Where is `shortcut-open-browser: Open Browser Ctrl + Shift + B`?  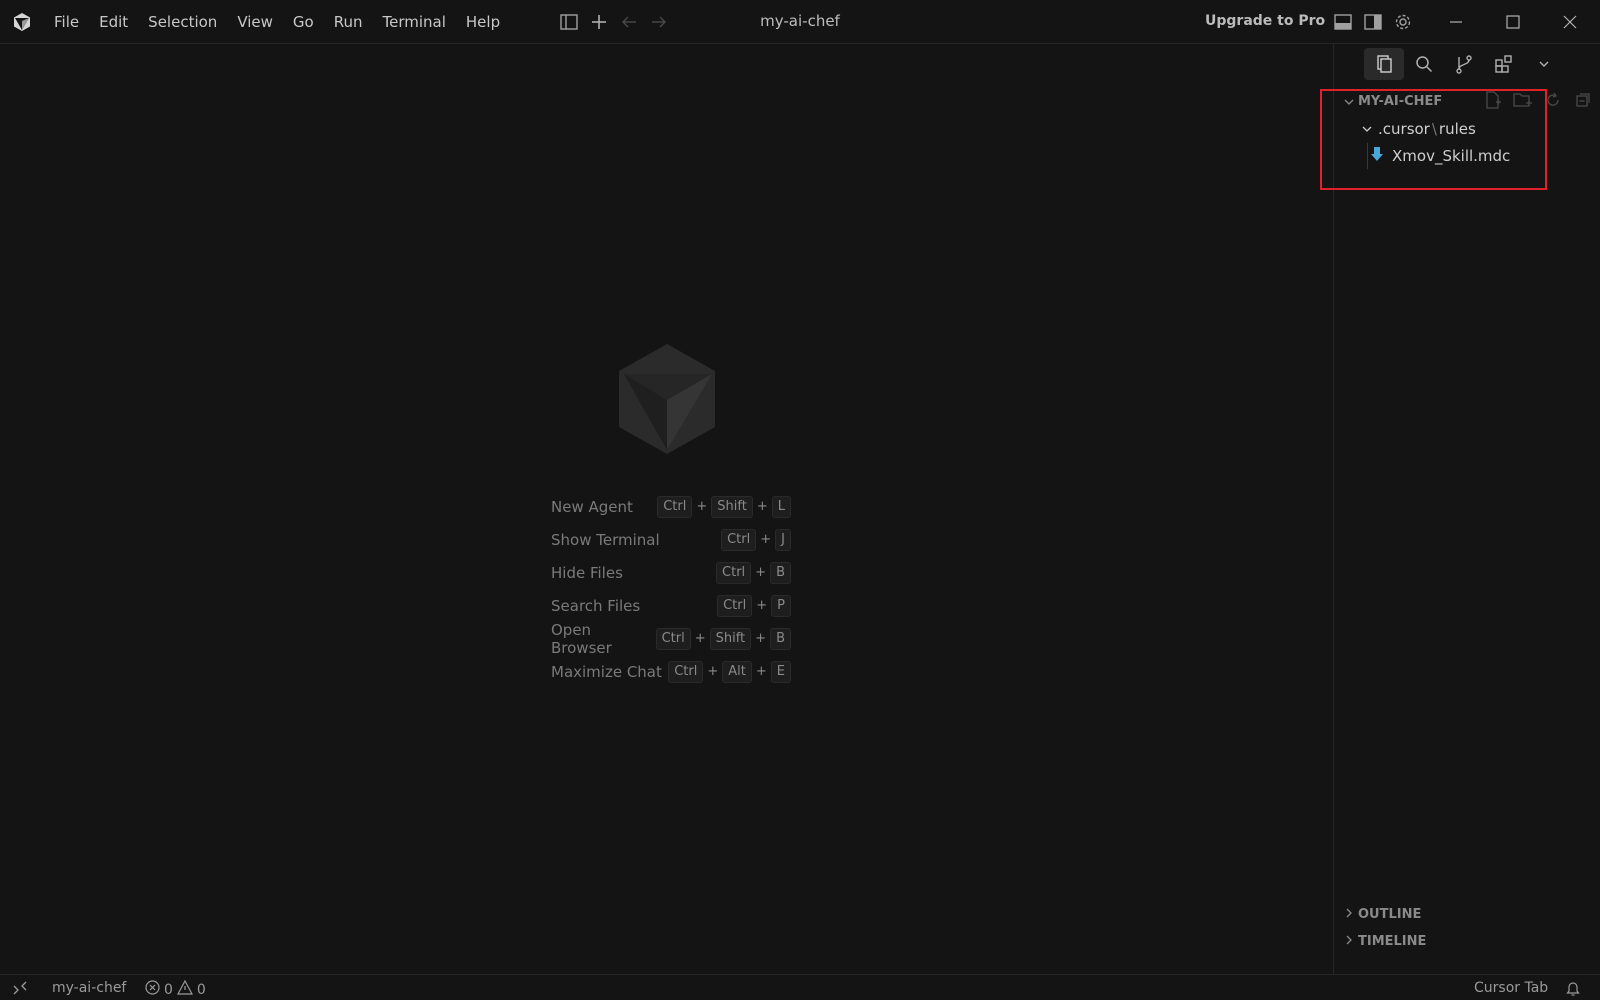
shortcut-open-browser: Open Browser Ctrl + Shift + B is located at coordinates (671, 639).